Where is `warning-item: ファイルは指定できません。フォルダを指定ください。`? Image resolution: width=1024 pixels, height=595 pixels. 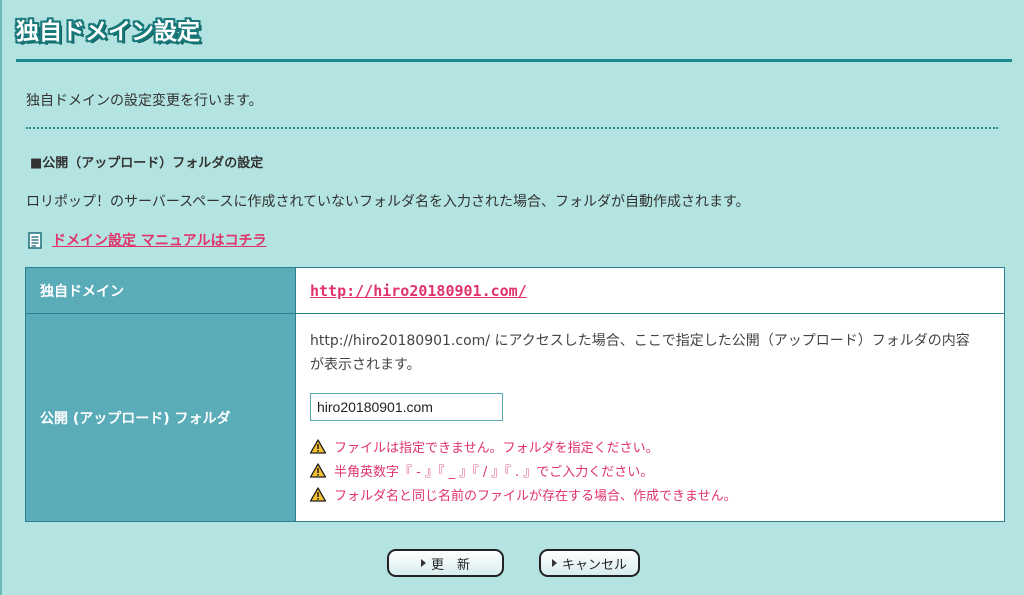
warning-item: ファイルは指定できません。フォルダを指定ください。 is located at coordinates (657, 446).